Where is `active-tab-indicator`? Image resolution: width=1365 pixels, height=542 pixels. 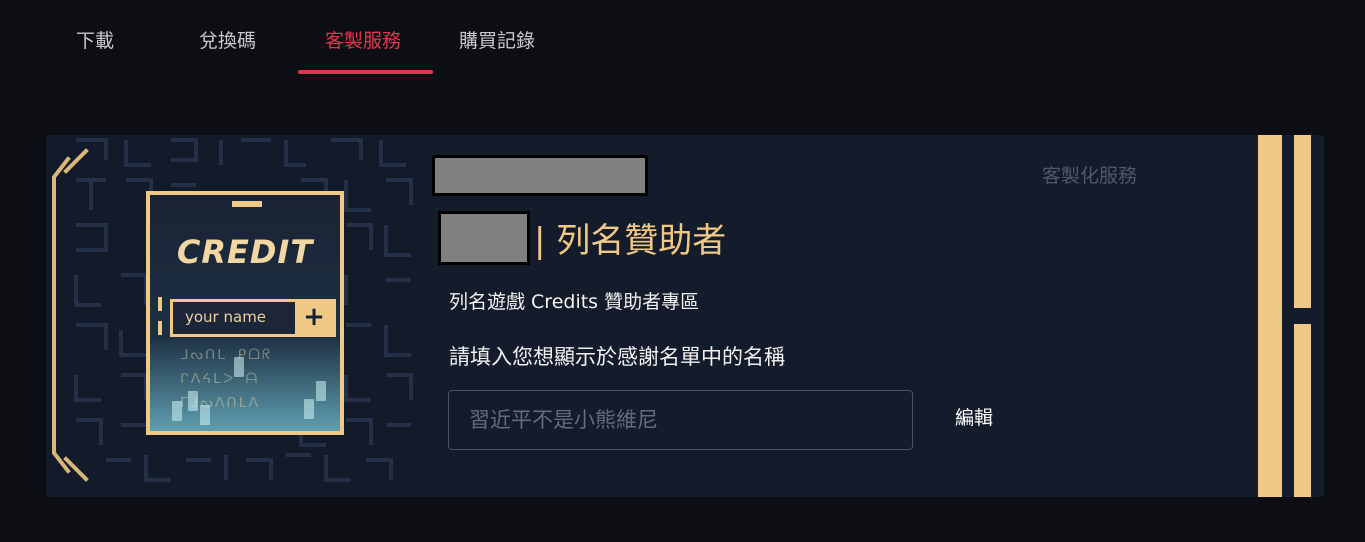 active-tab-indicator is located at coordinates (365, 72).